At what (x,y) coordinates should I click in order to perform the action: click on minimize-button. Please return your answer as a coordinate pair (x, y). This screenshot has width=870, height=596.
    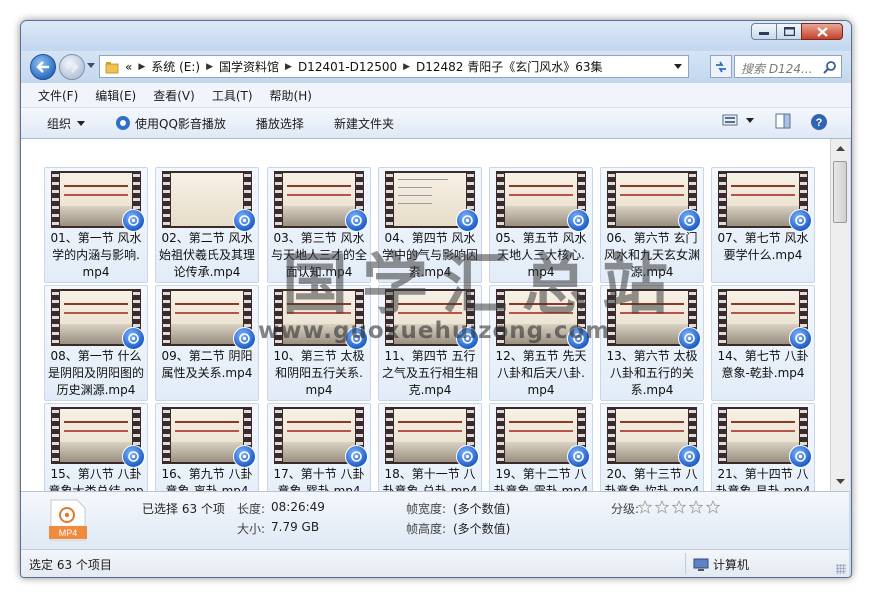
    Looking at the image, I should click on (764, 31).